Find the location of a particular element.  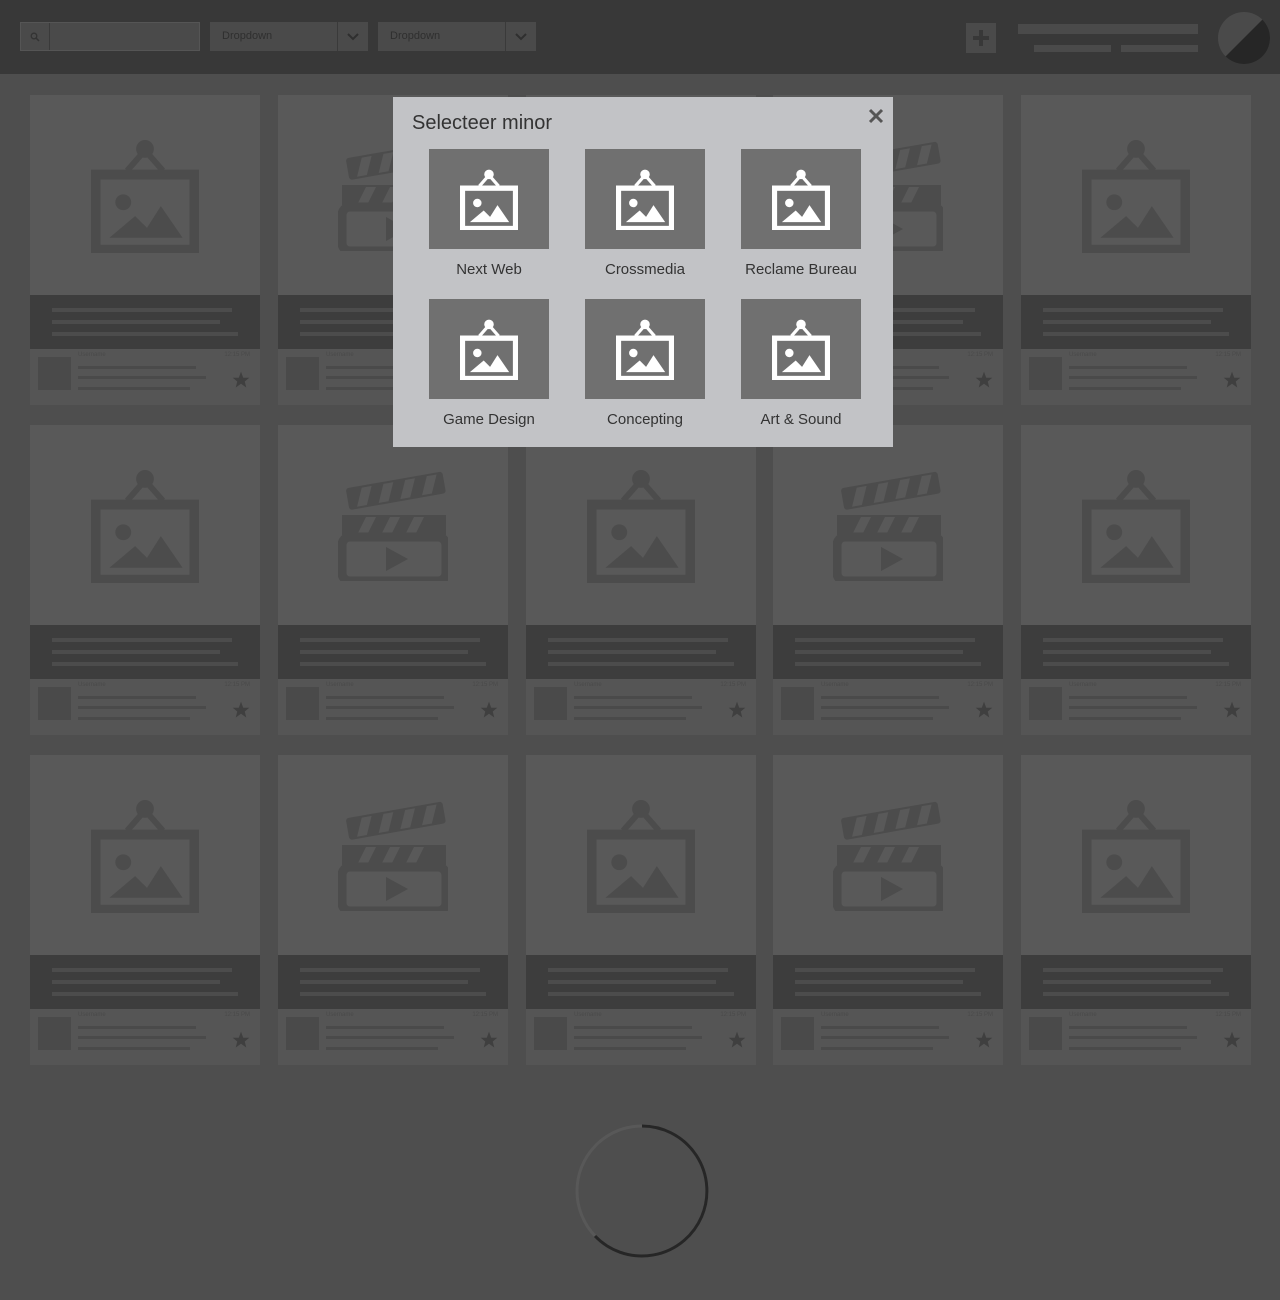

minor-option-label: Crossmedia is located at coordinates (645, 269).